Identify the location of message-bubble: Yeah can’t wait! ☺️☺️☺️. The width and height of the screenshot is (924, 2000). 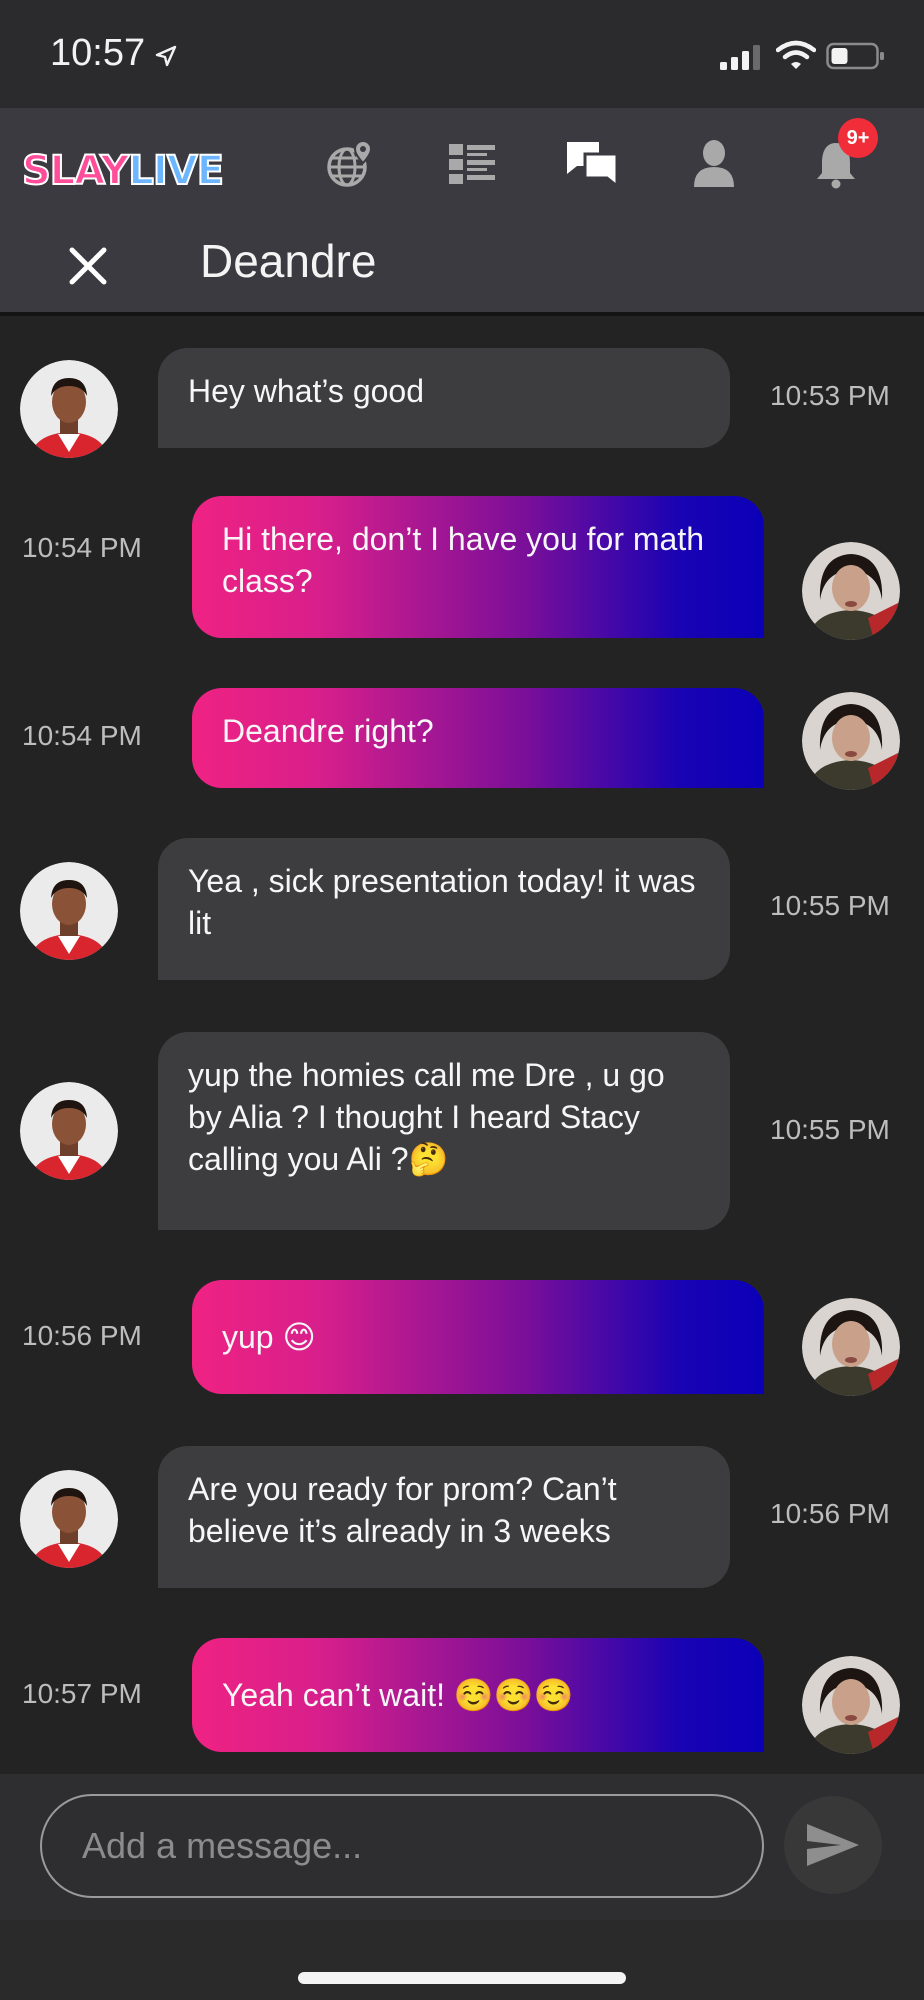
(478, 1695).